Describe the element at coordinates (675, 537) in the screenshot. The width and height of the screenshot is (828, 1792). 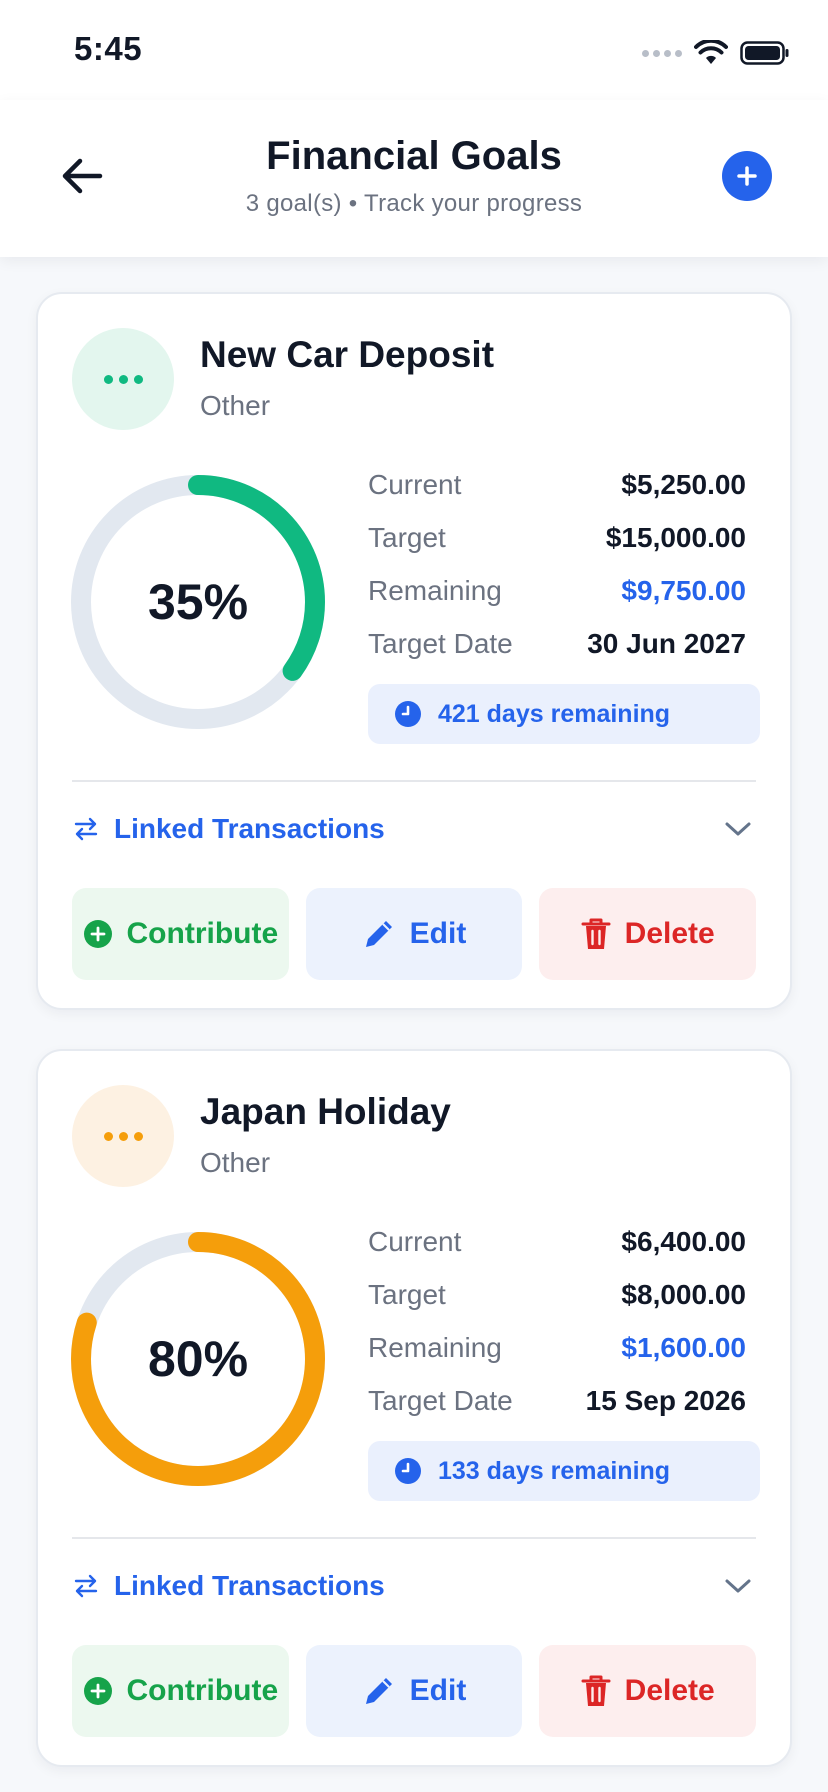
I see `stat-value: $15,000.00` at that location.